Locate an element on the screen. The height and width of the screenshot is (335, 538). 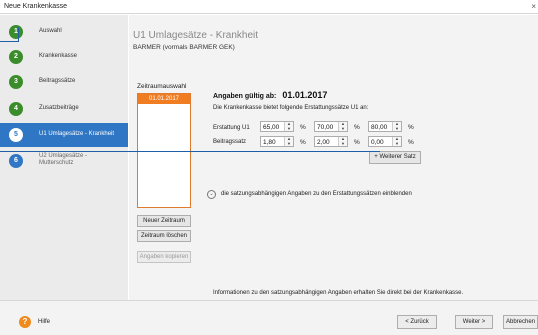
cancel-button: Abbrechen is located at coordinates (520, 322).